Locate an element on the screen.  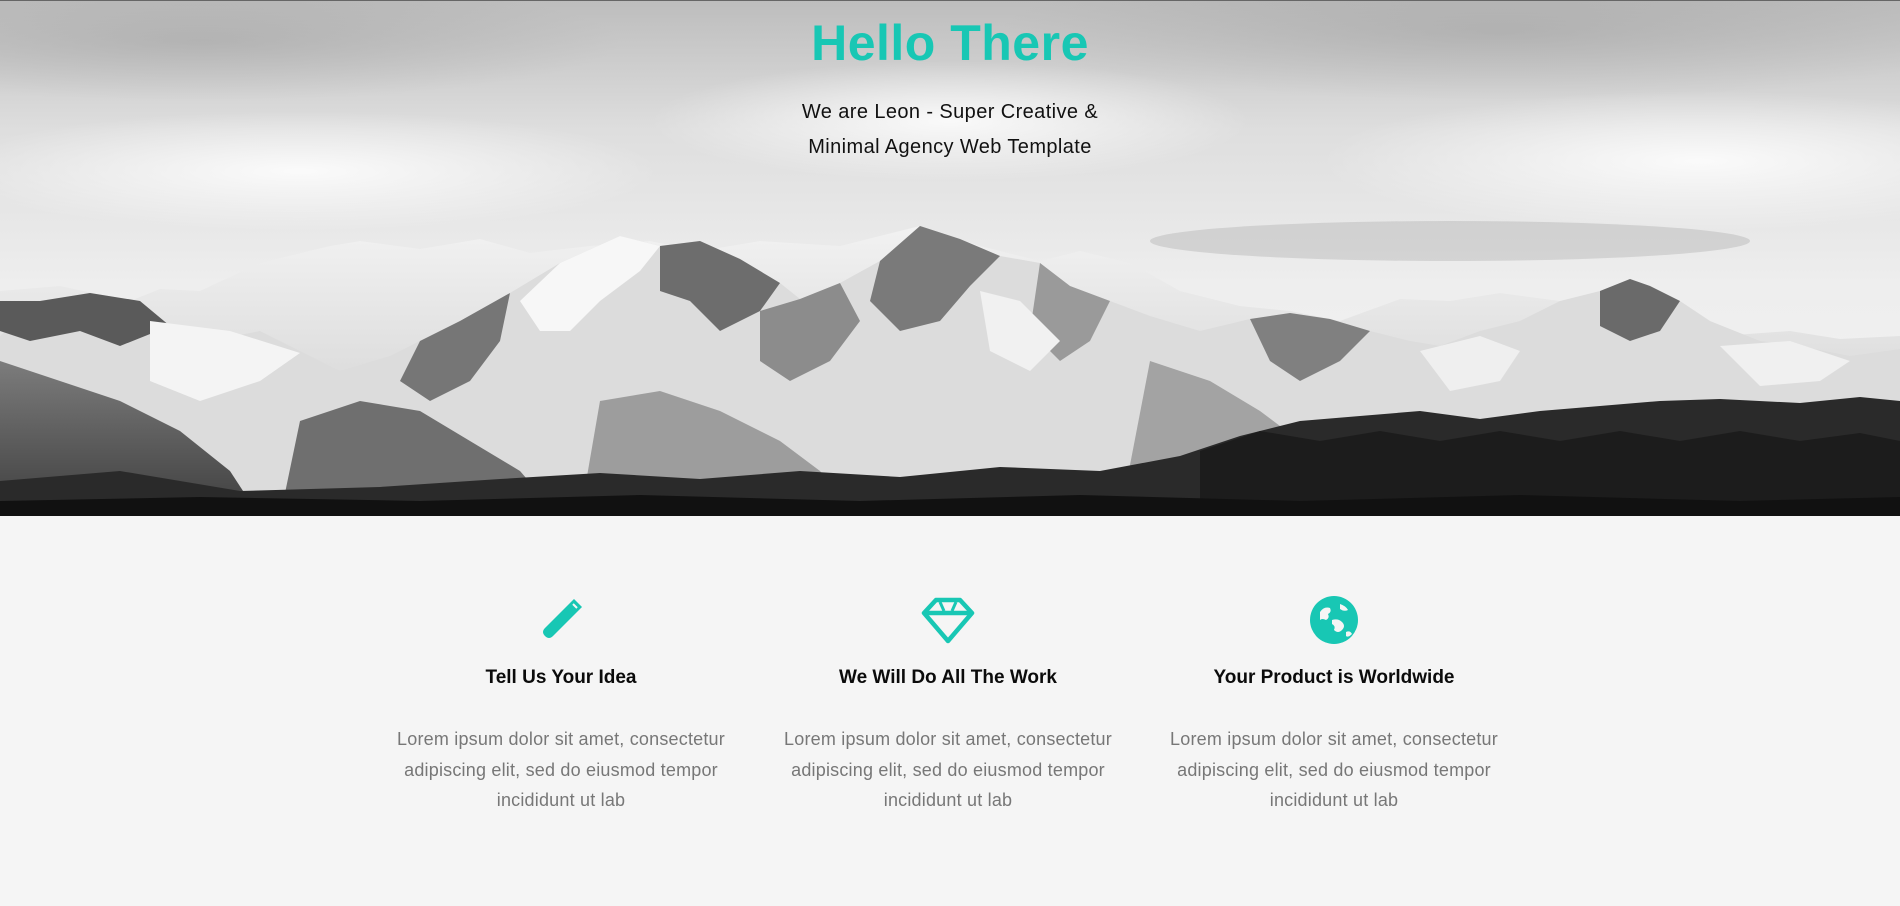
feature-title: We Will Do All The Work is located at coordinates (948, 677).